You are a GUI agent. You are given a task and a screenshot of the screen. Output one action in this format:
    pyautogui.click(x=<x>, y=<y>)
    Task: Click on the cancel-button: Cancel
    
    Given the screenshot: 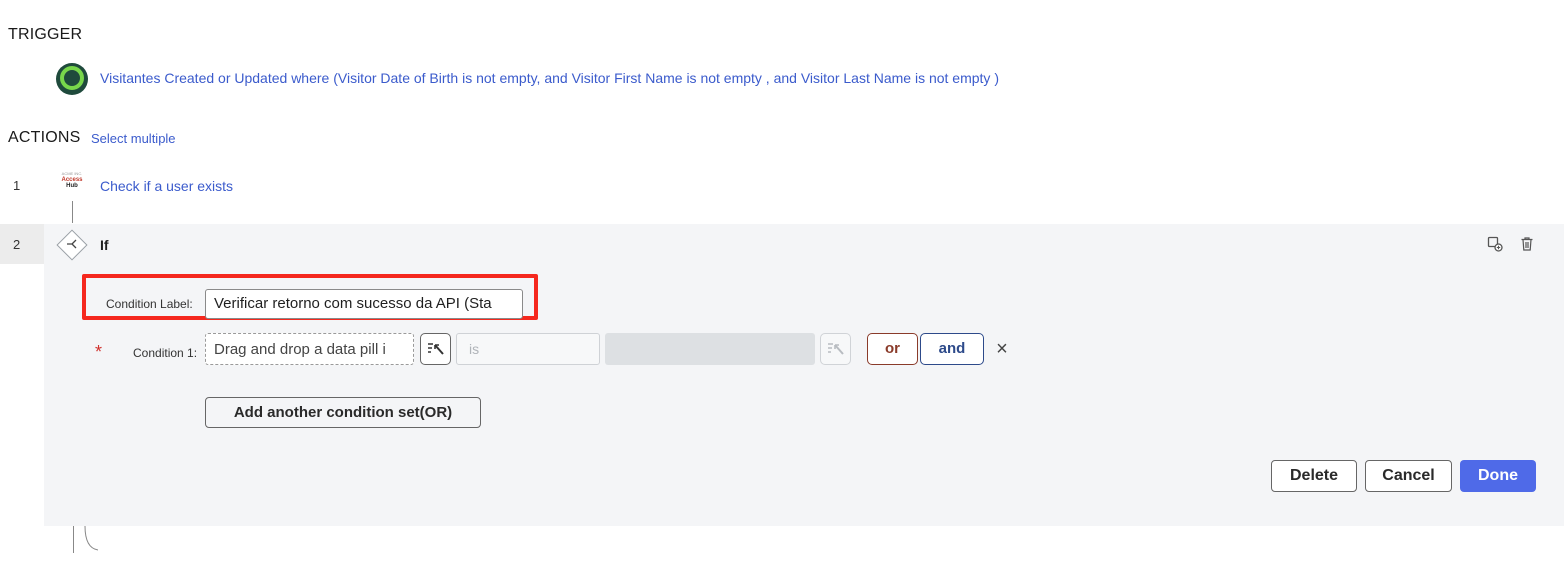 What is the action you would take?
    pyautogui.click(x=1408, y=476)
    